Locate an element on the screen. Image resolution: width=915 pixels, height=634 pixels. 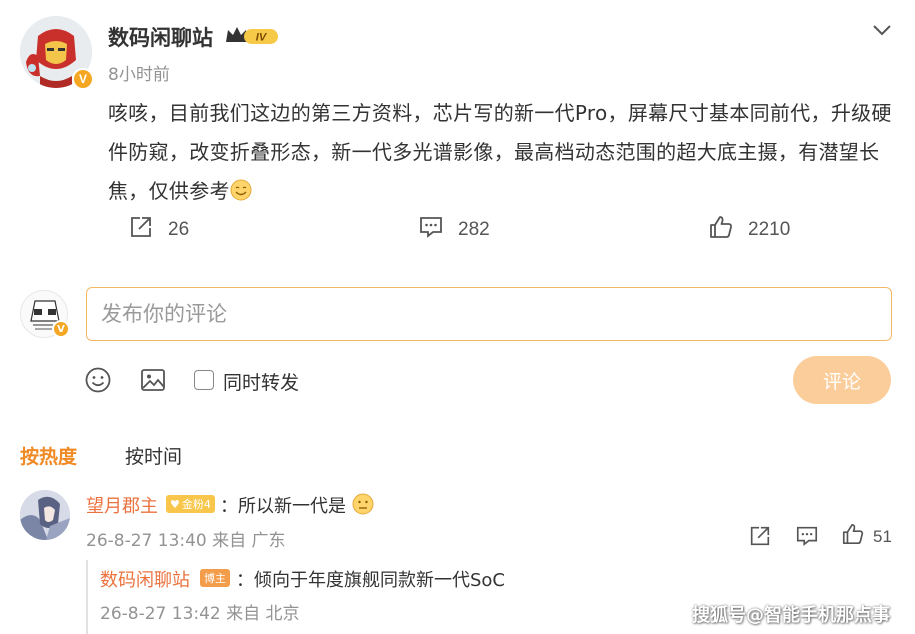
crown-badge-icon: IV is located at coordinates (252, 36).